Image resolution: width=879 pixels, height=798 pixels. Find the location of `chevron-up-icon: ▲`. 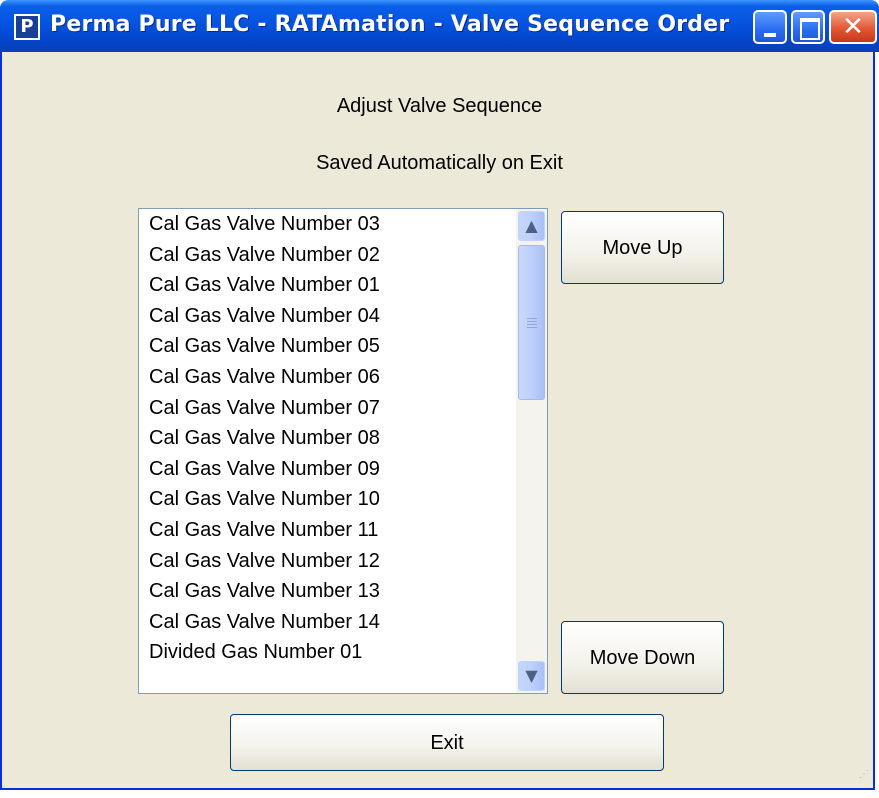

chevron-up-icon: ▲ is located at coordinates (531, 225).